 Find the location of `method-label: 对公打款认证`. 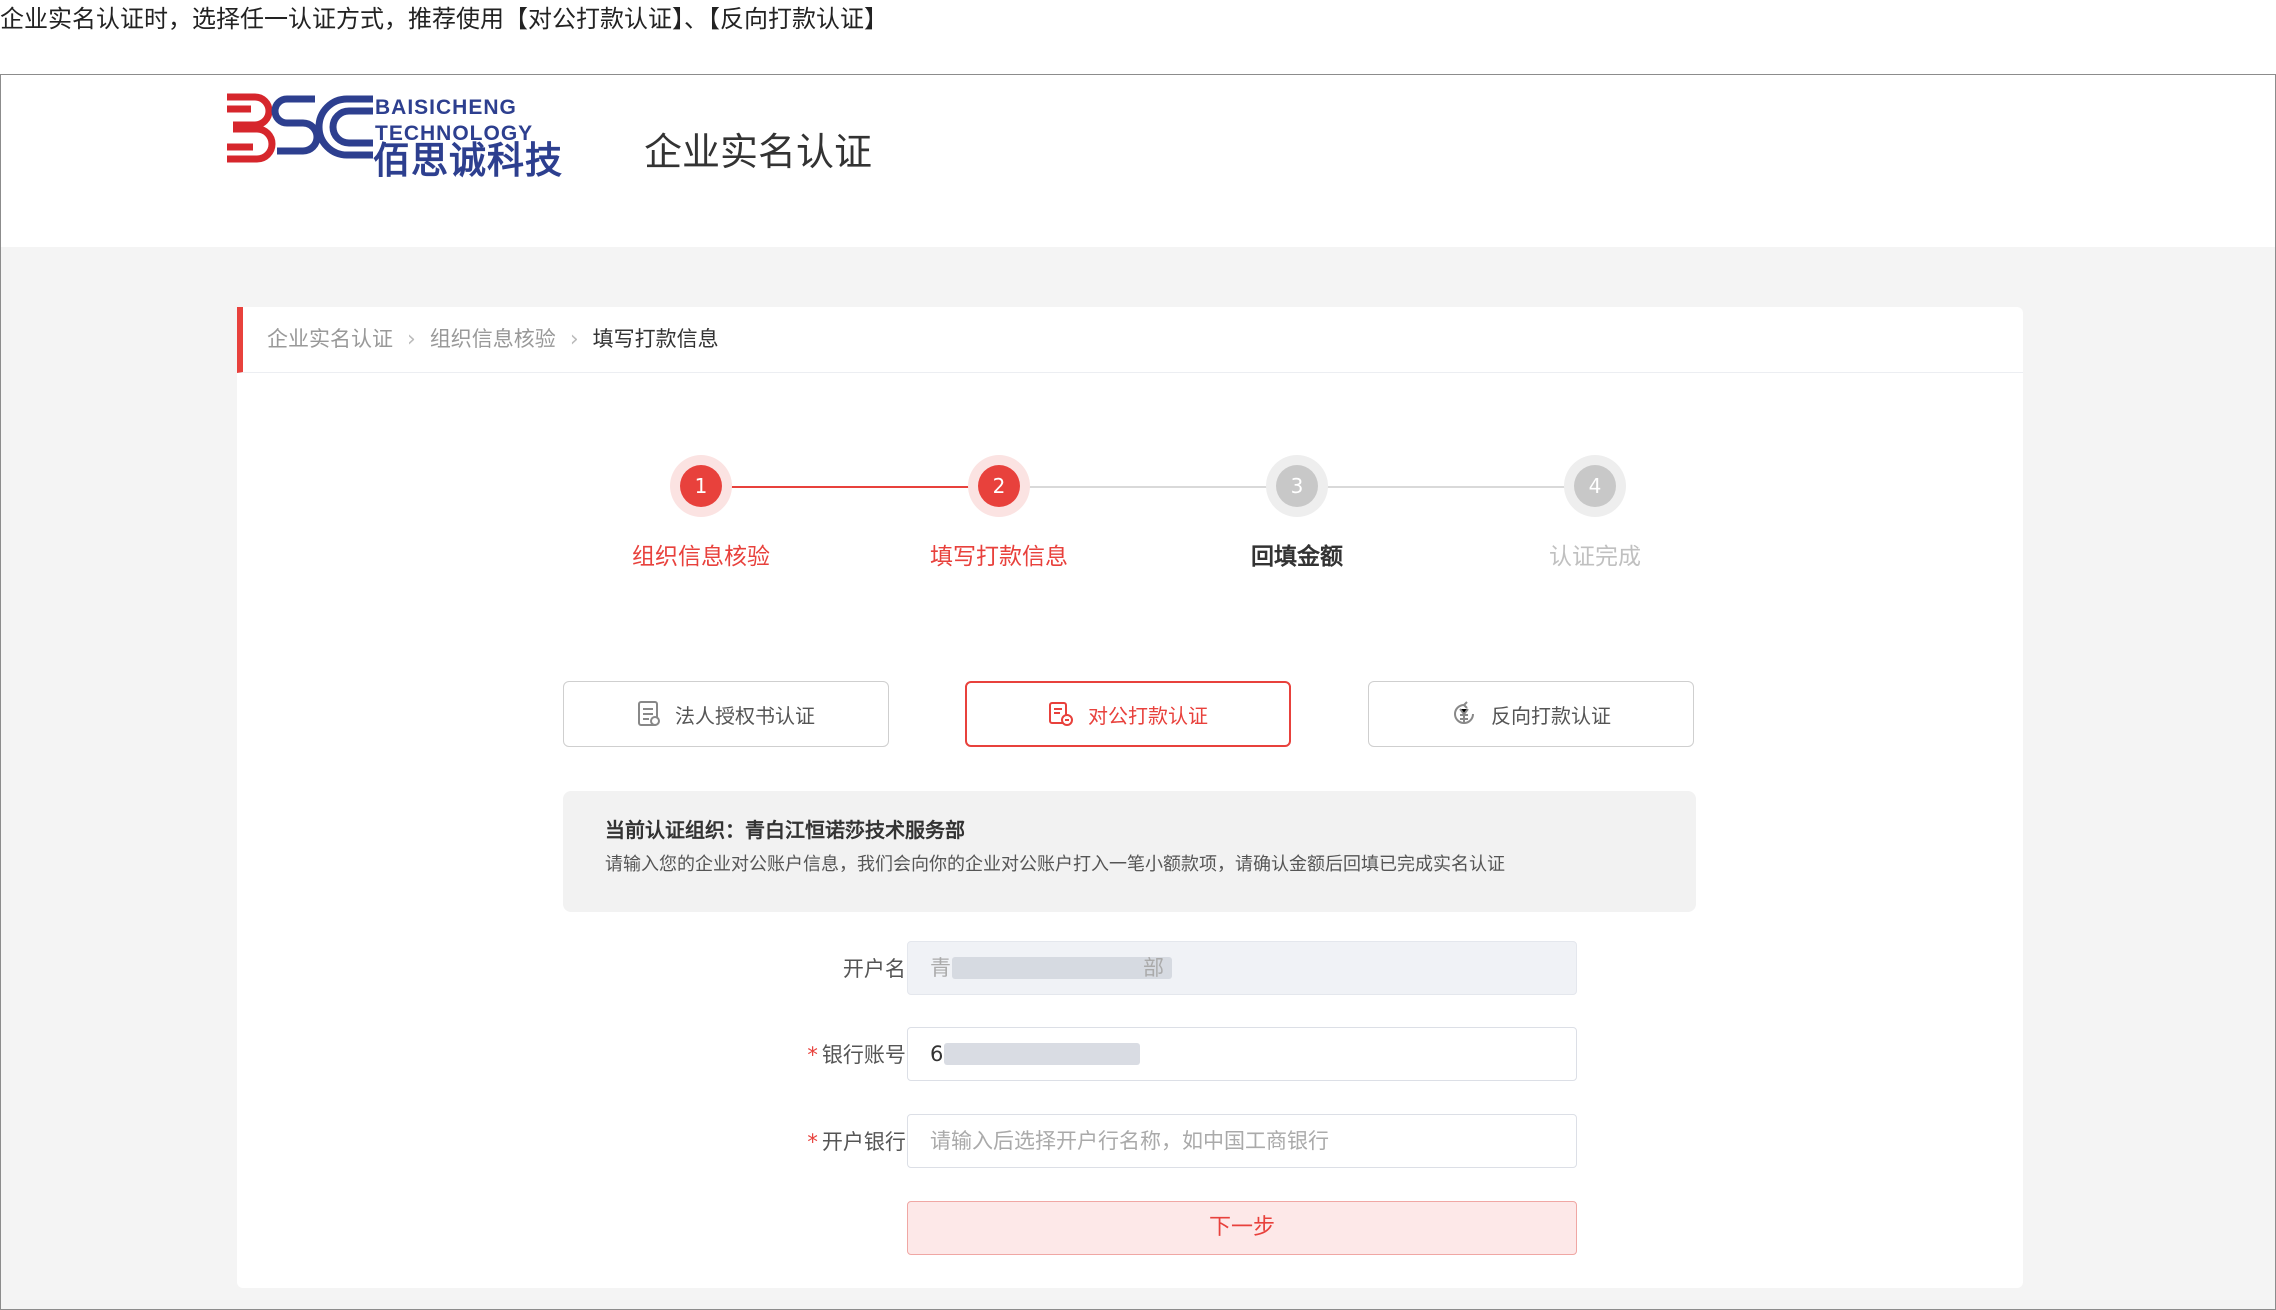

method-label: 对公打款认证 is located at coordinates (1148, 715).